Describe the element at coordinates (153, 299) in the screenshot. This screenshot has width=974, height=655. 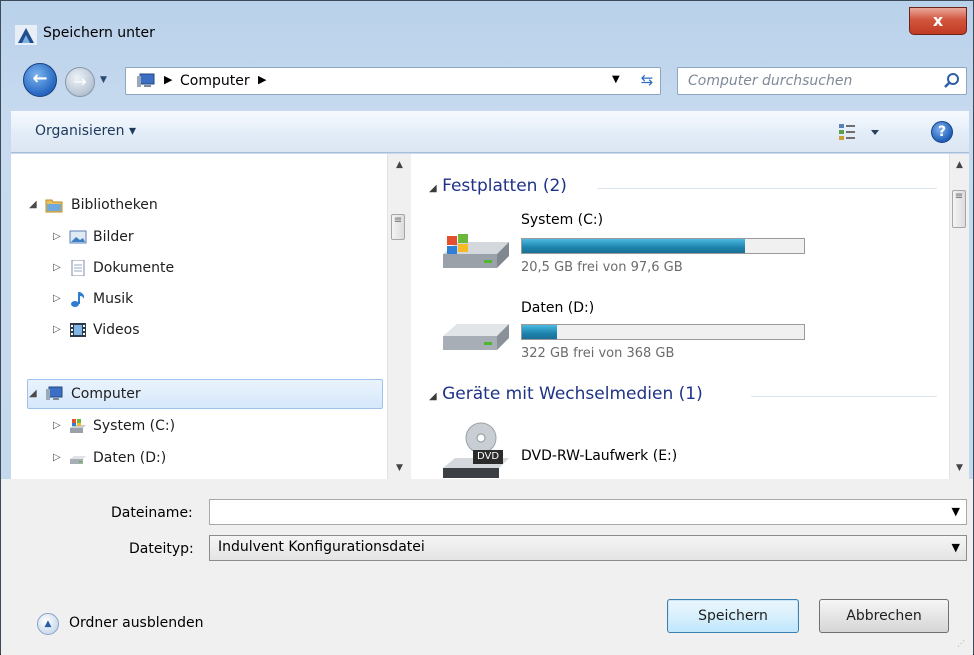
I see `tree-item-musik: ▷ Musik` at that location.